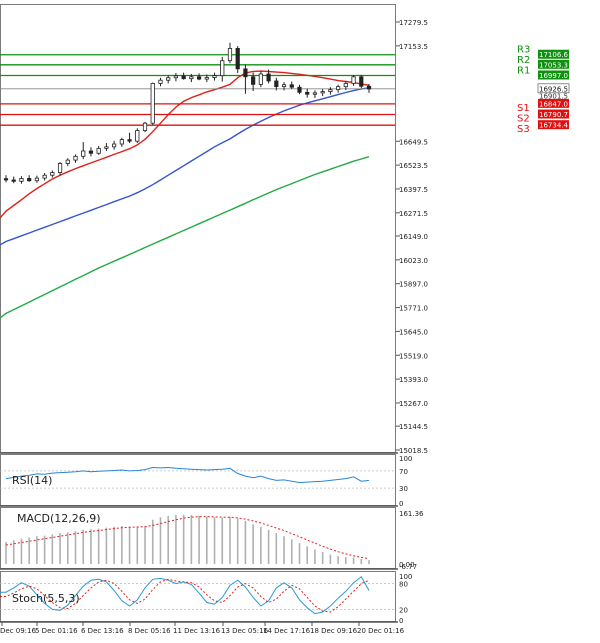 This screenshot has width=600, height=643. Describe the element at coordinates (197, 631) in the screenshot. I see `x-tick-label: 11 Dec 13:16` at that location.